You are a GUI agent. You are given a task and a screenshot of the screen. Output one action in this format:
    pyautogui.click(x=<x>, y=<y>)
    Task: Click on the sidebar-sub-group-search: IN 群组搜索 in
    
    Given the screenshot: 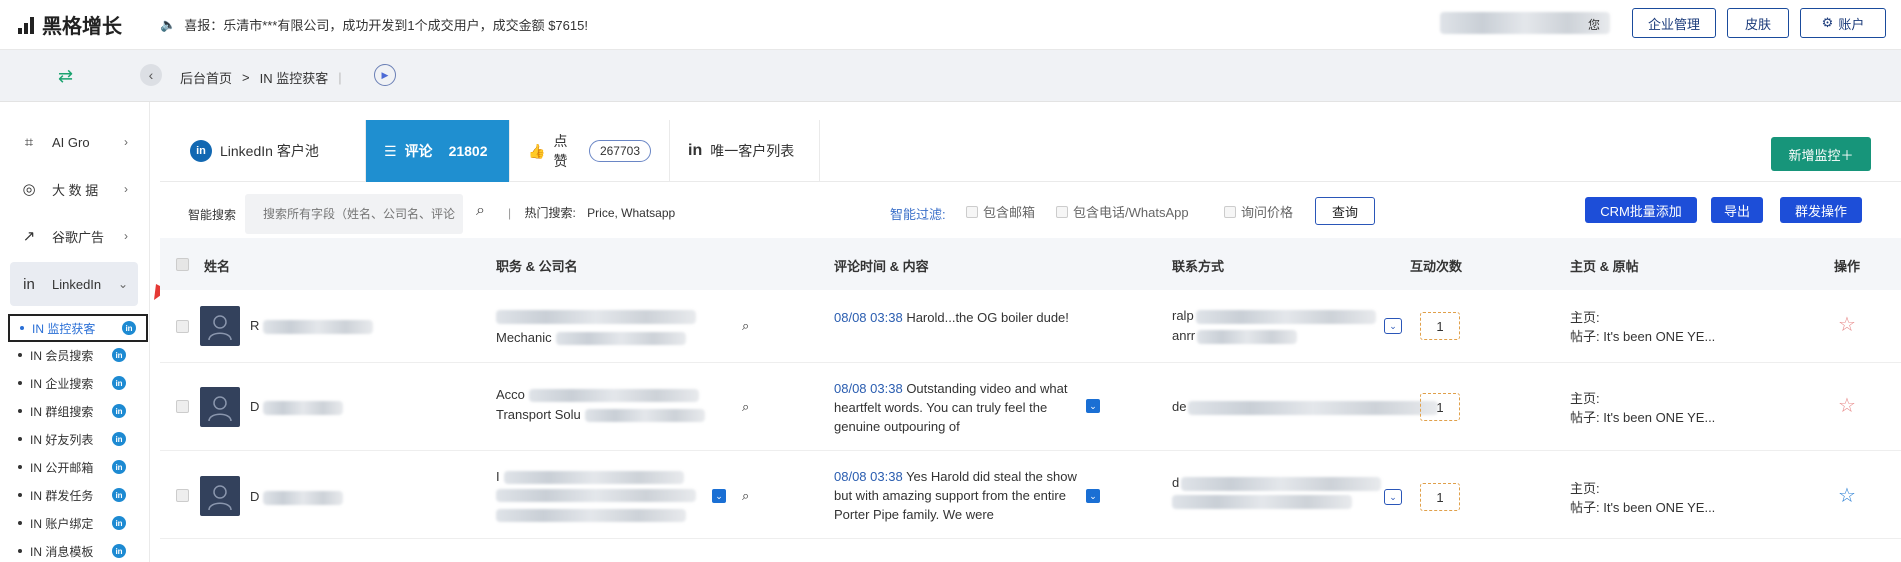 What is the action you would take?
    pyautogui.click(x=77, y=411)
    